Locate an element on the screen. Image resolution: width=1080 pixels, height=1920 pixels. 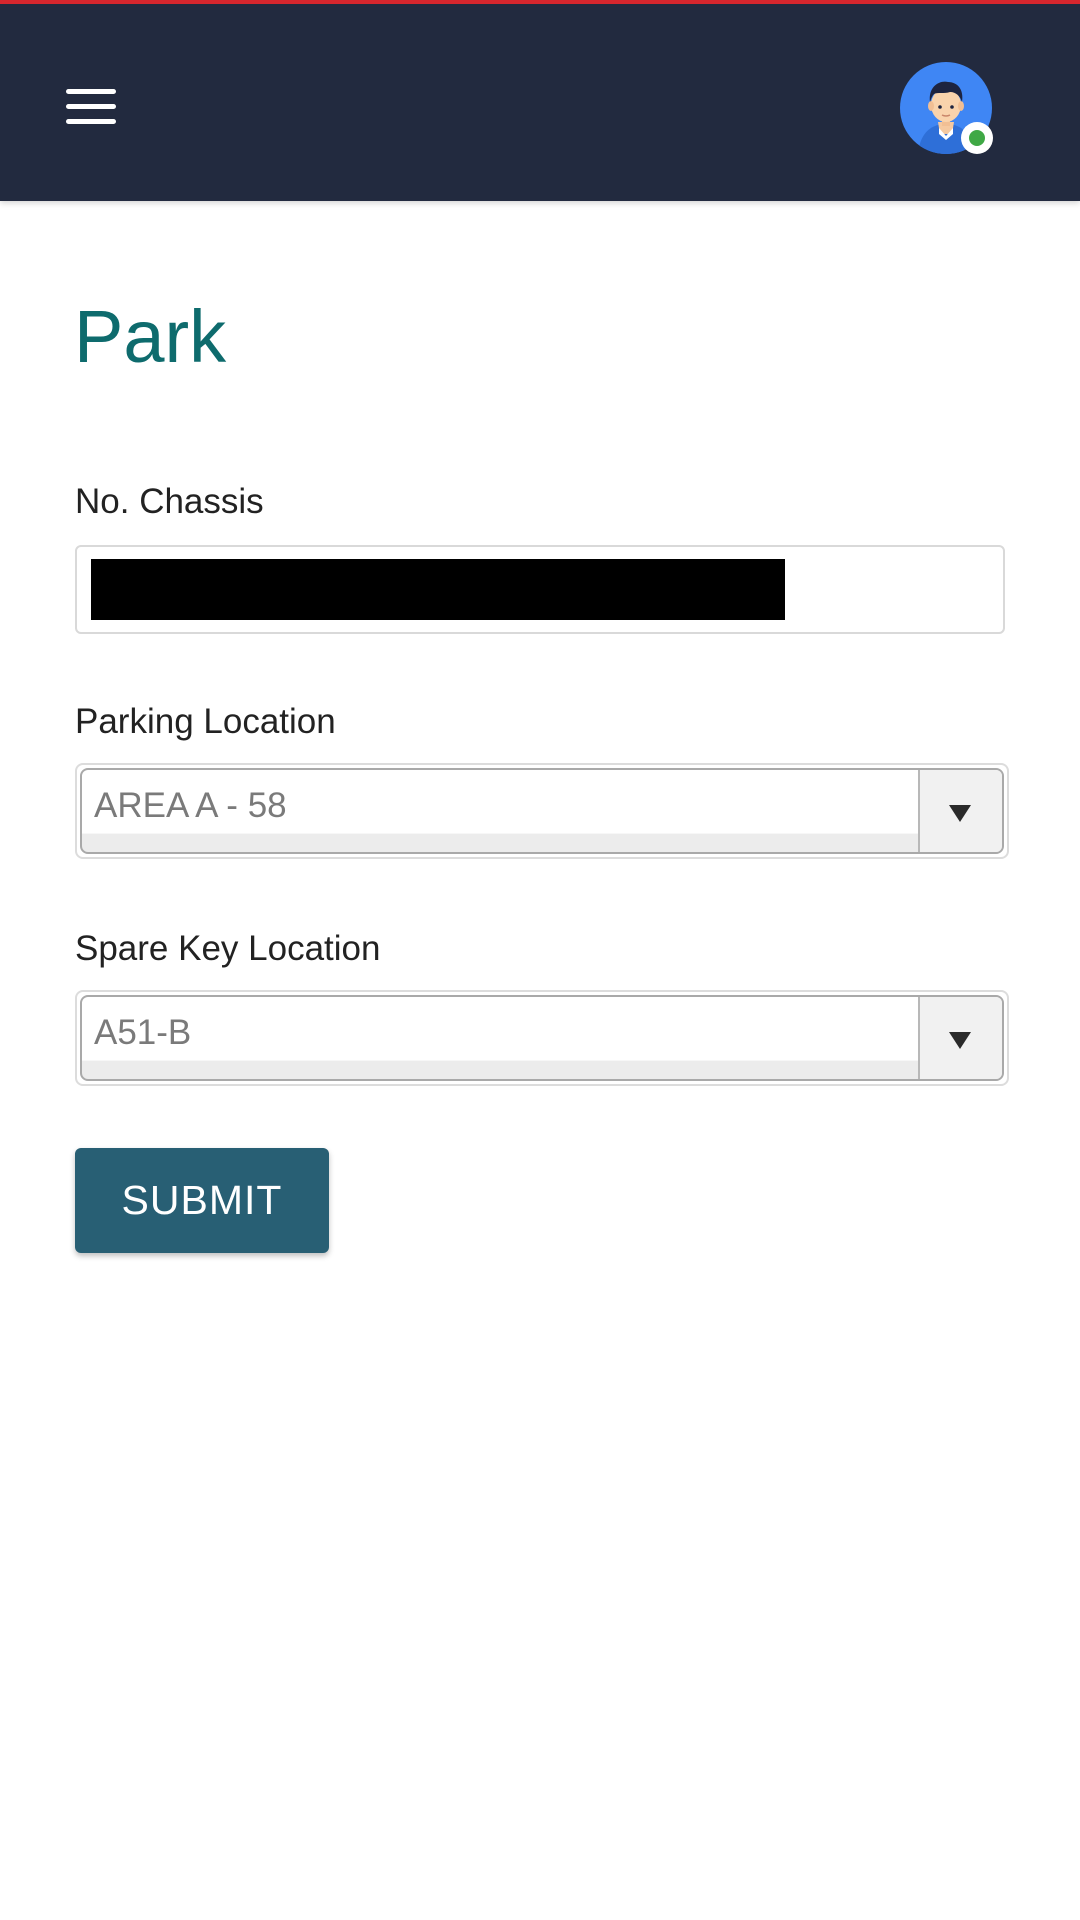
chassis-input is located at coordinates (540, 589).